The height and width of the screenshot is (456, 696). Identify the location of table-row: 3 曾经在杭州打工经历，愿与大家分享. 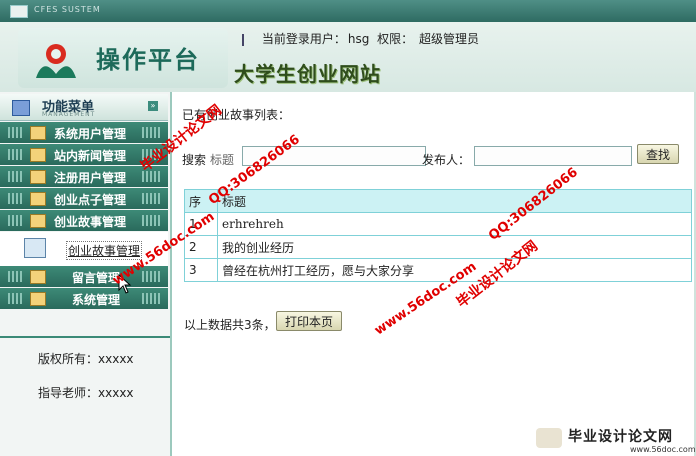
(438, 270).